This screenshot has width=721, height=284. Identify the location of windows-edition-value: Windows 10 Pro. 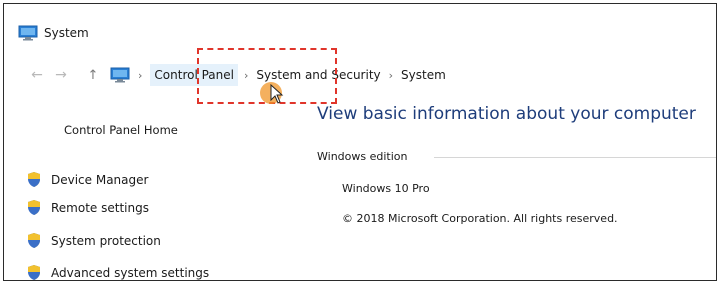
(386, 188).